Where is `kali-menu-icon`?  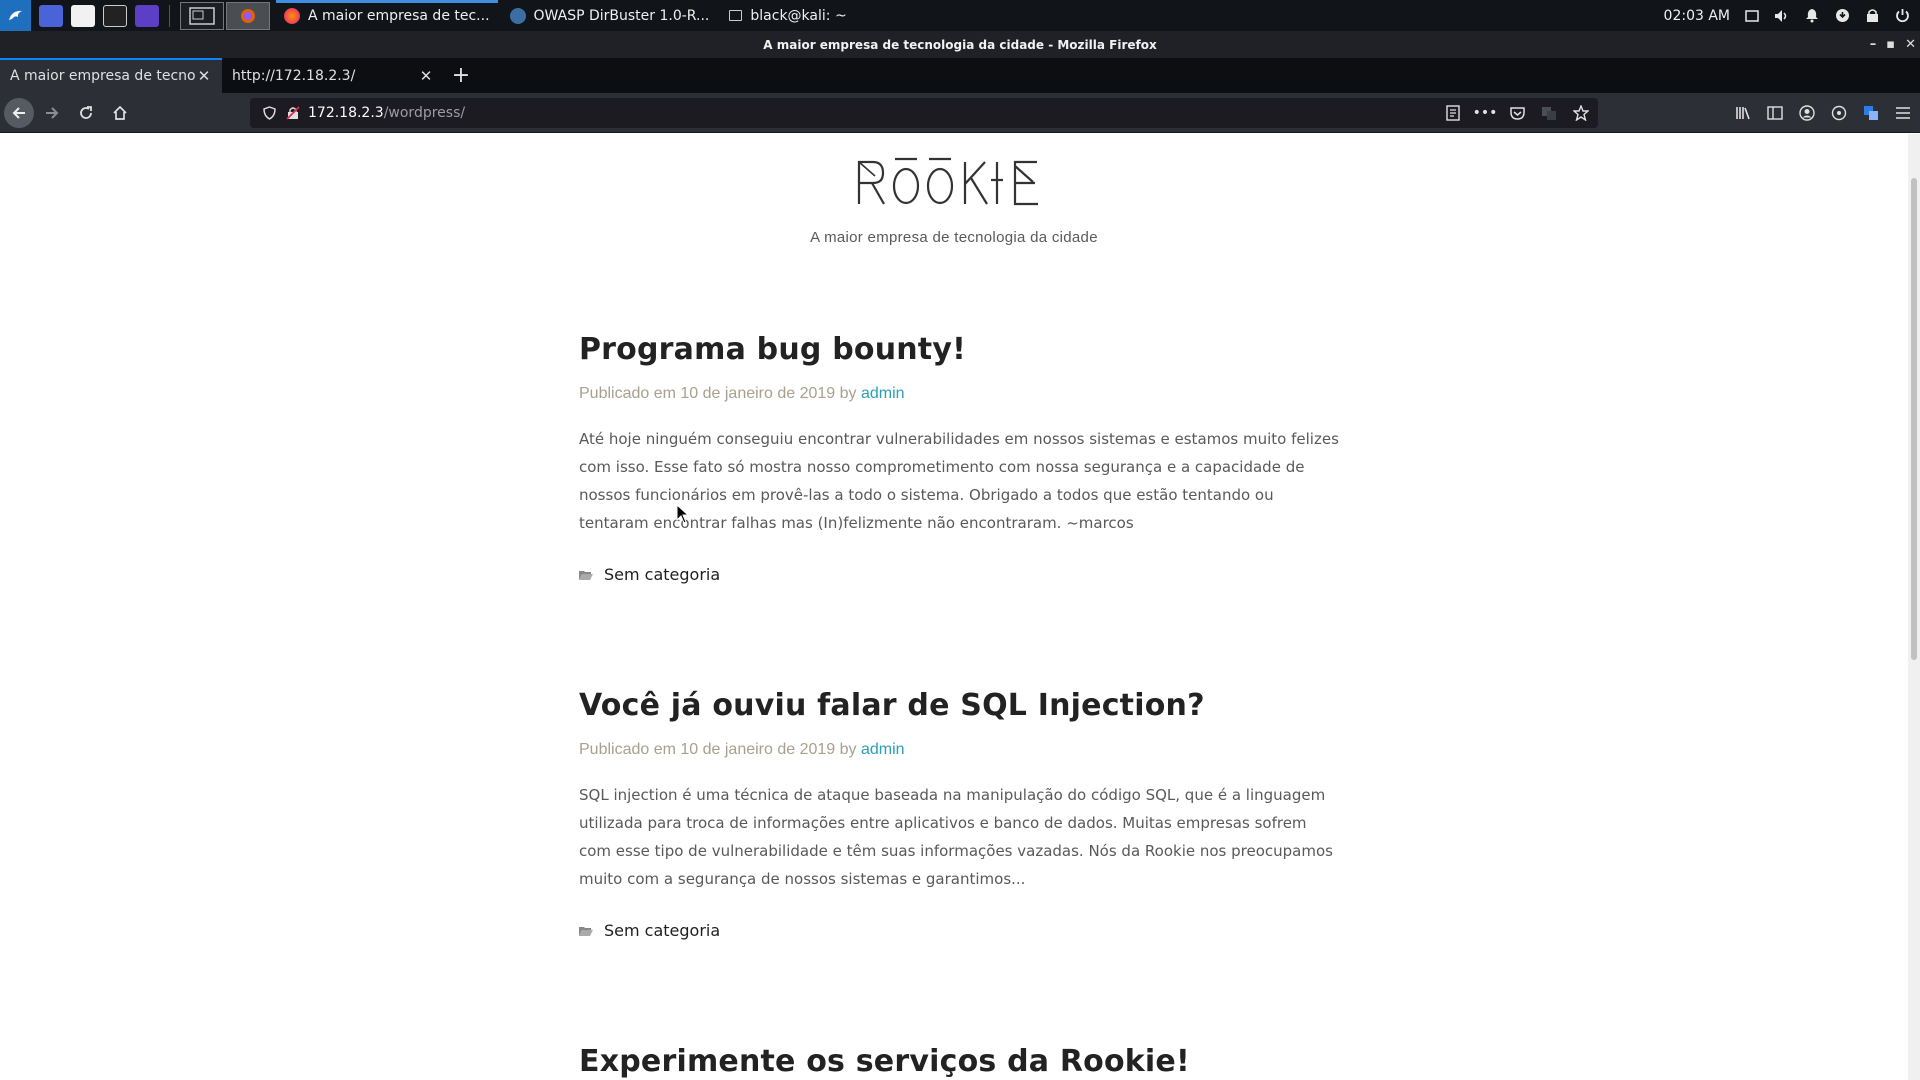
kali-menu-icon is located at coordinates (15, 15).